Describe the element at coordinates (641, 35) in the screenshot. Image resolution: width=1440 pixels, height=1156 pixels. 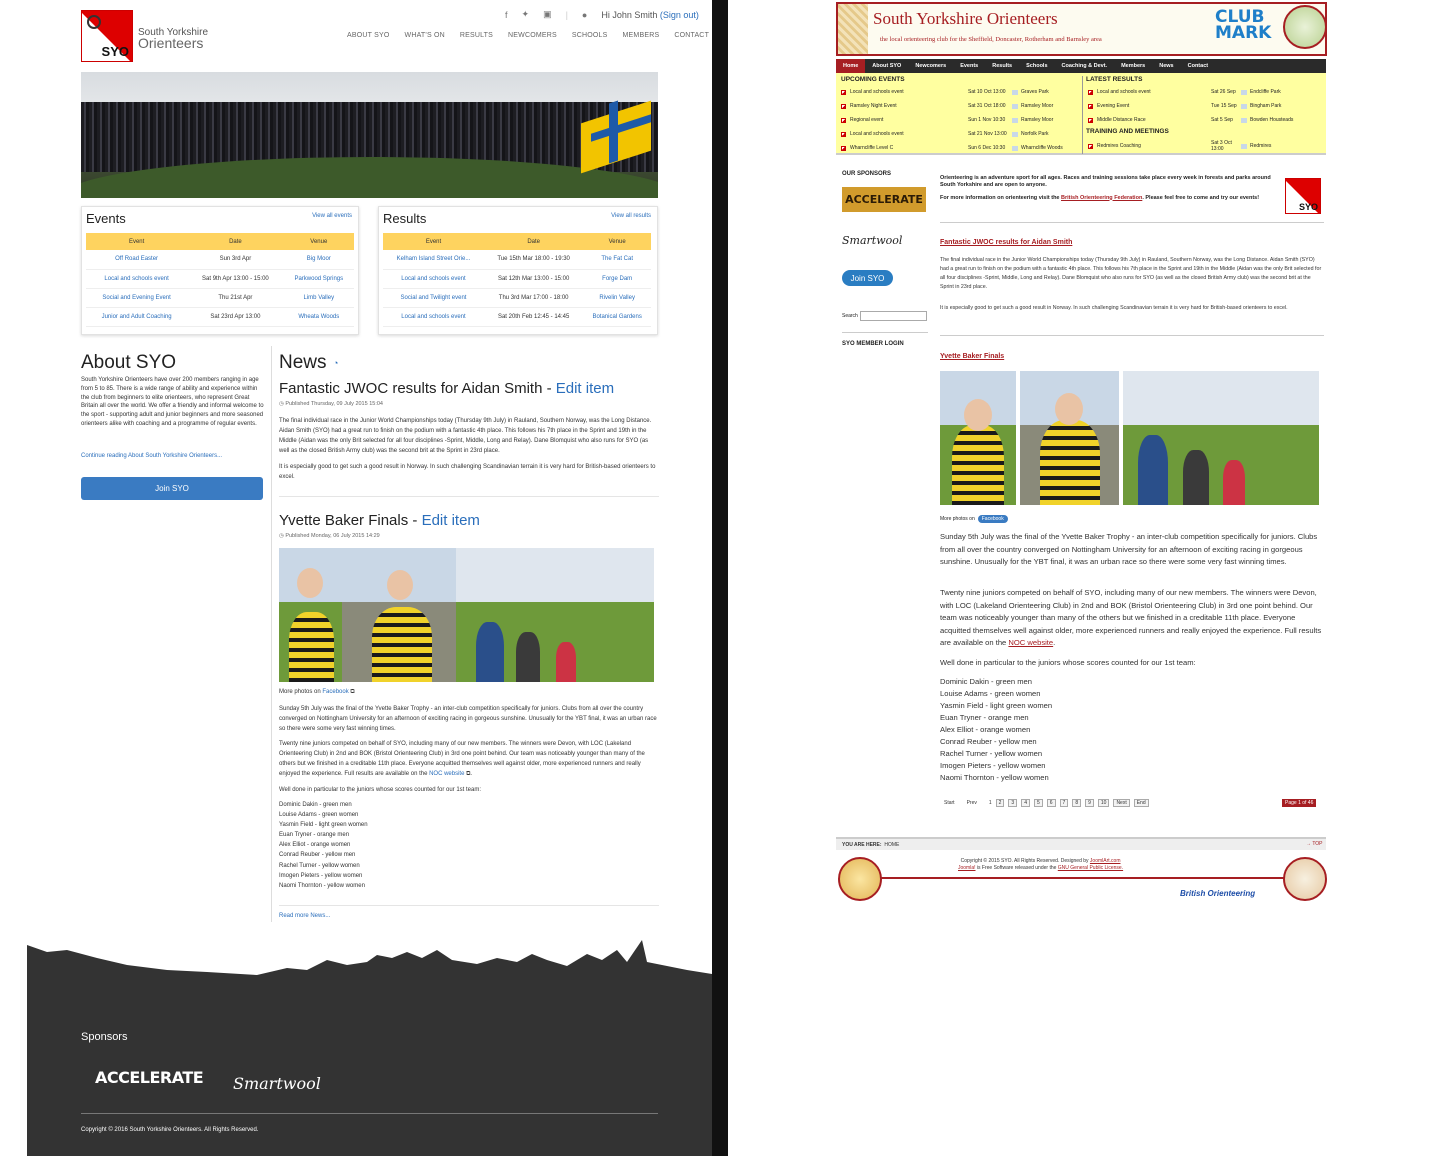
I see `nav-members: MEMBERS` at that location.